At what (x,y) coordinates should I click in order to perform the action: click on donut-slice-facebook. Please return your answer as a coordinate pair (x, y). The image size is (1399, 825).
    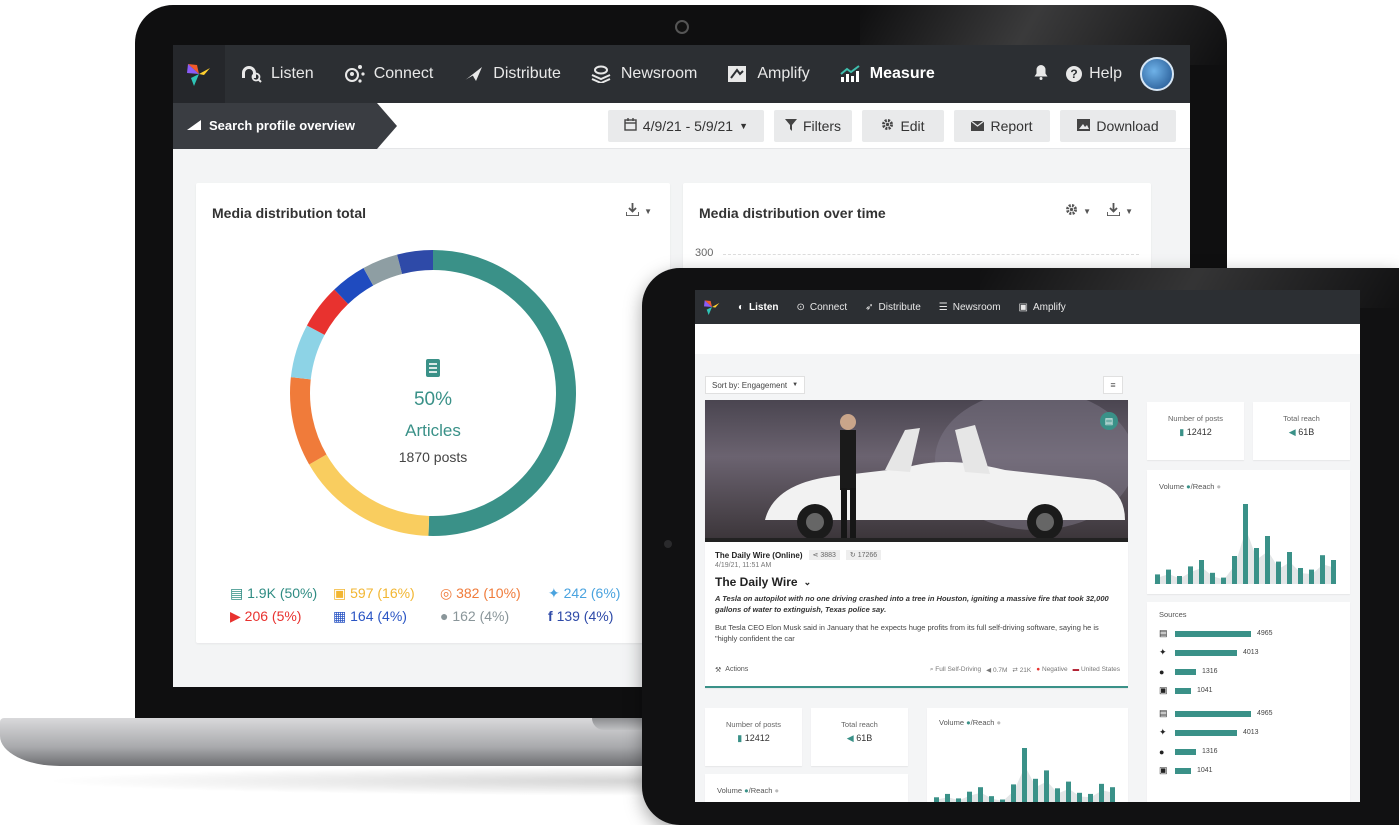
    Looking at the image, I should click on (415, 262).